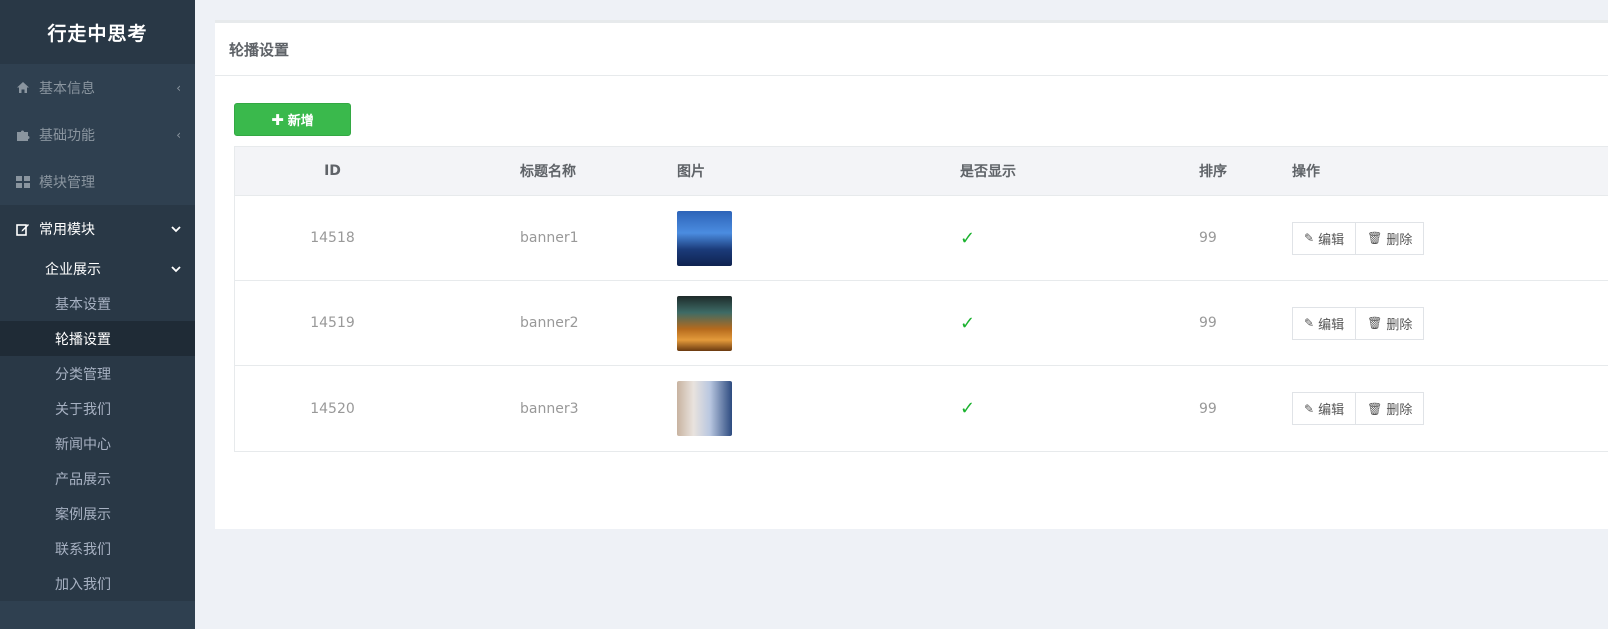 The image size is (1608, 629). What do you see at coordinates (23, 182) in the screenshot?
I see `grid-icon` at bounding box center [23, 182].